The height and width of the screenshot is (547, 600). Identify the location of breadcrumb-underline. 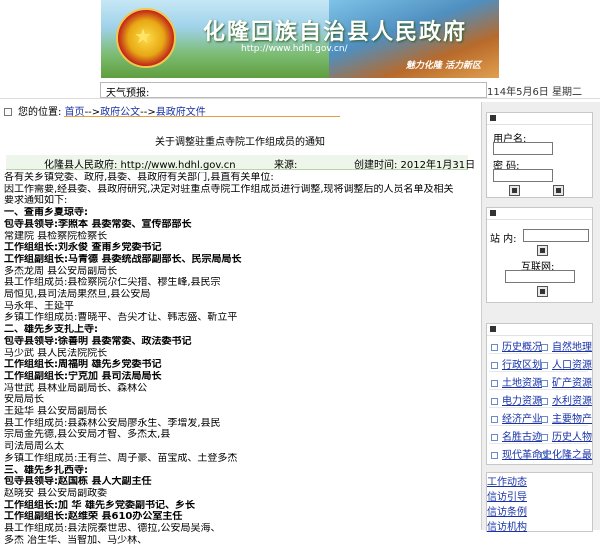
(202, 116).